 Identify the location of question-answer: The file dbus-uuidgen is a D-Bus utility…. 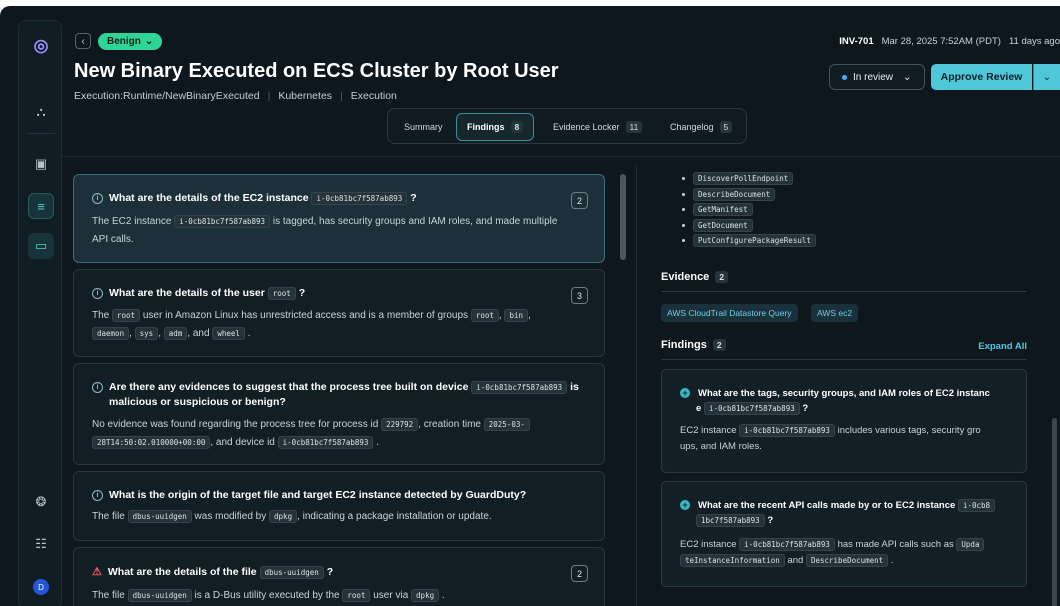
(268, 595).